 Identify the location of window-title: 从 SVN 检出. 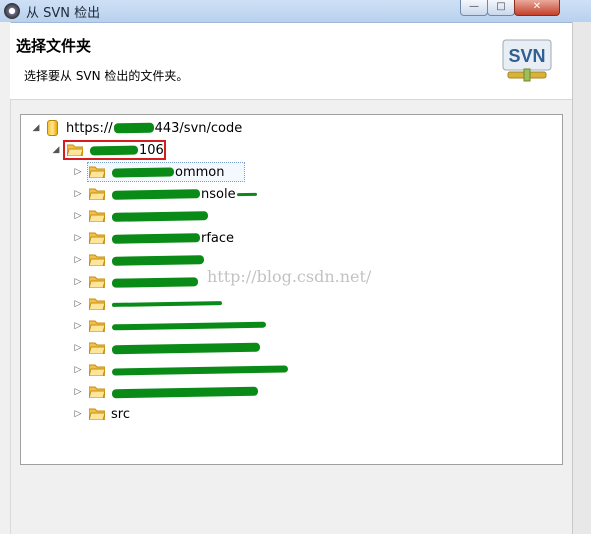
(63, 13).